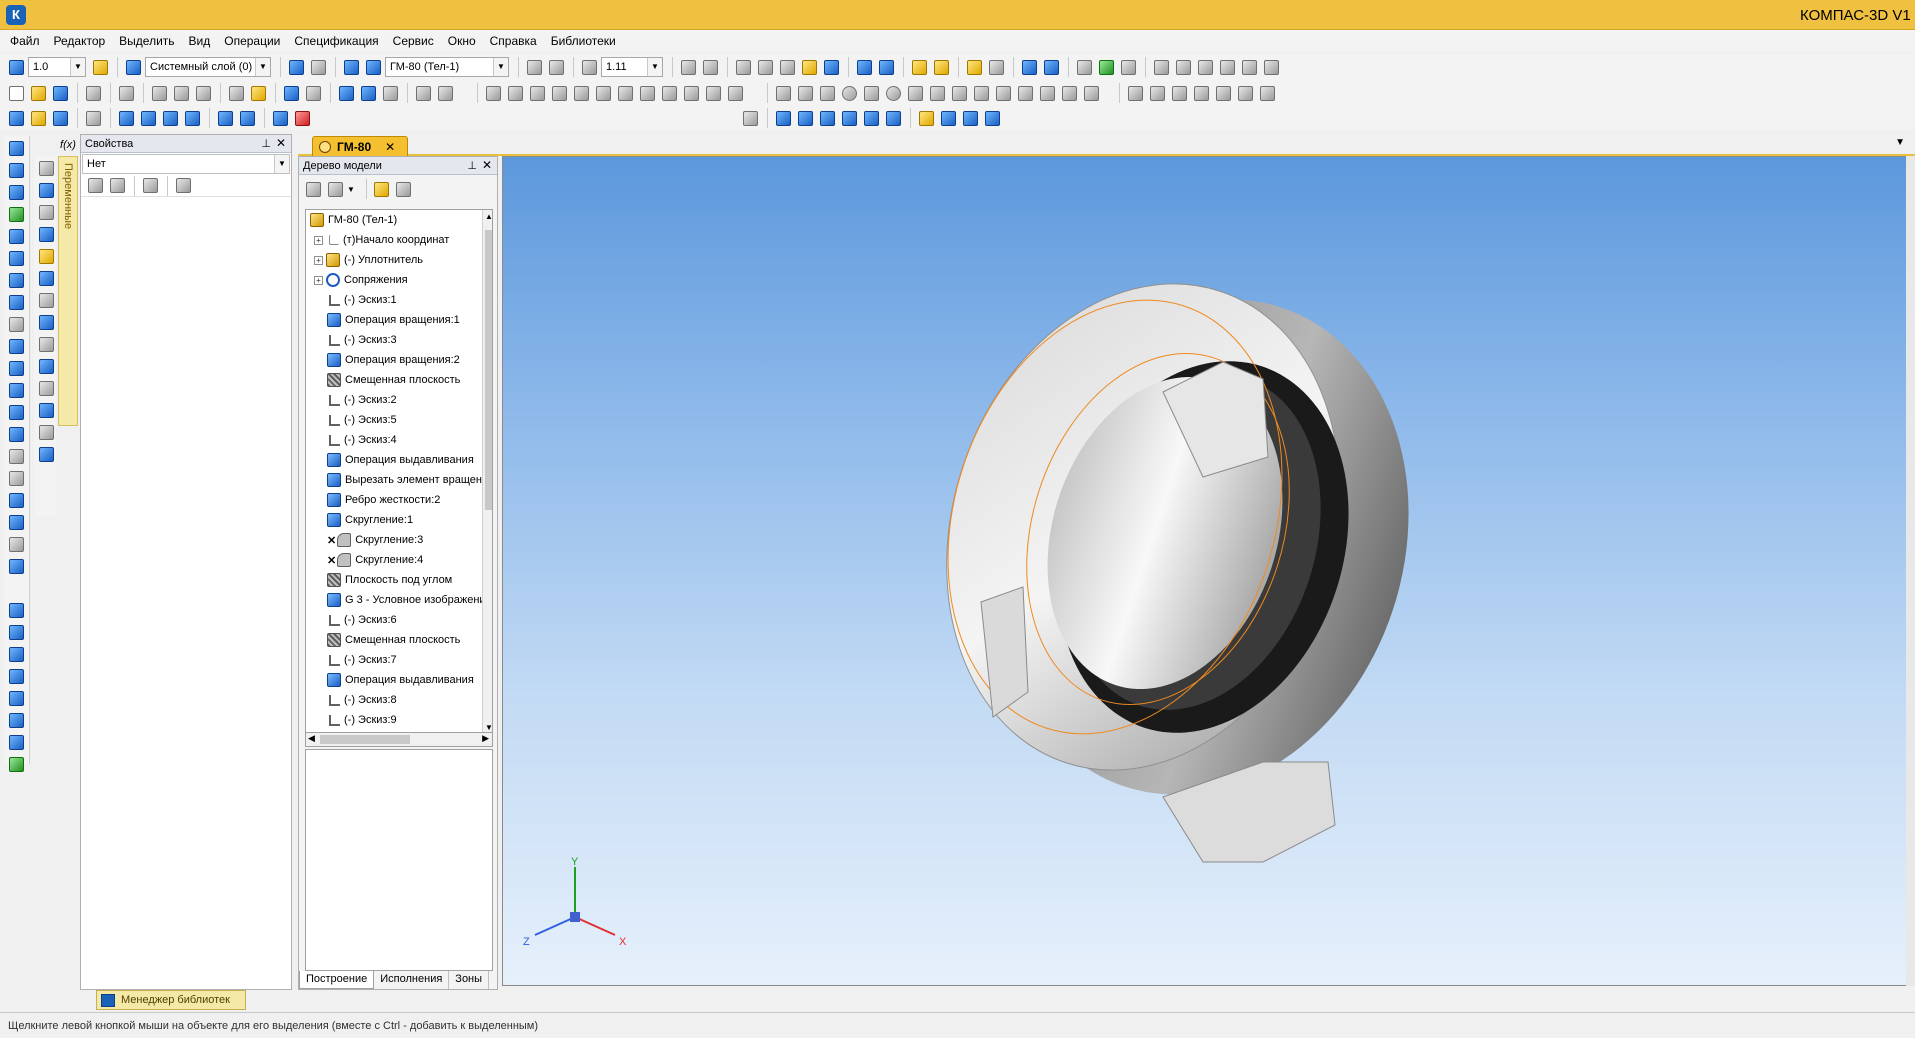 The height and width of the screenshot is (1038, 1915). Describe the element at coordinates (805, 118) in the screenshot. I see `view-back-icon` at that location.